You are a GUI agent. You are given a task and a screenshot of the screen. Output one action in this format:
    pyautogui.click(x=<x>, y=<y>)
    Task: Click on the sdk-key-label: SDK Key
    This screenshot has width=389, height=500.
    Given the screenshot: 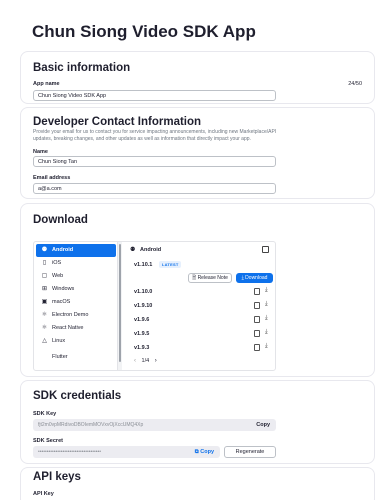 What is the action you would take?
    pyautogui.click(x=45, y=414)
    